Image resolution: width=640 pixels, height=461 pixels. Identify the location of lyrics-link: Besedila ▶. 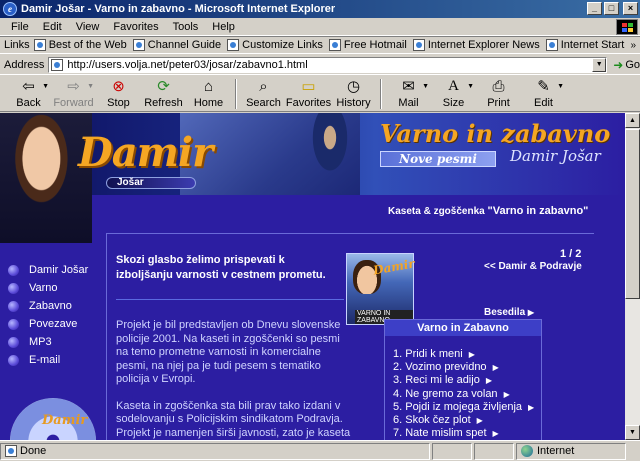
(509, 312).